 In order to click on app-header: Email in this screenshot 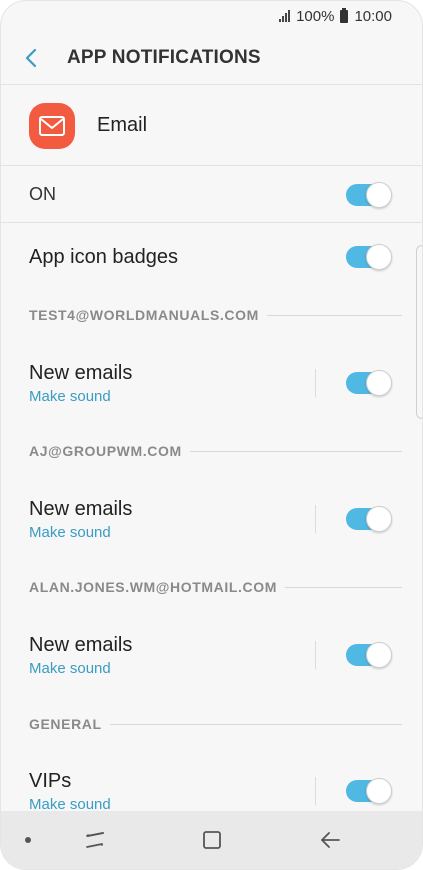, I will do `click(211, 126)`.